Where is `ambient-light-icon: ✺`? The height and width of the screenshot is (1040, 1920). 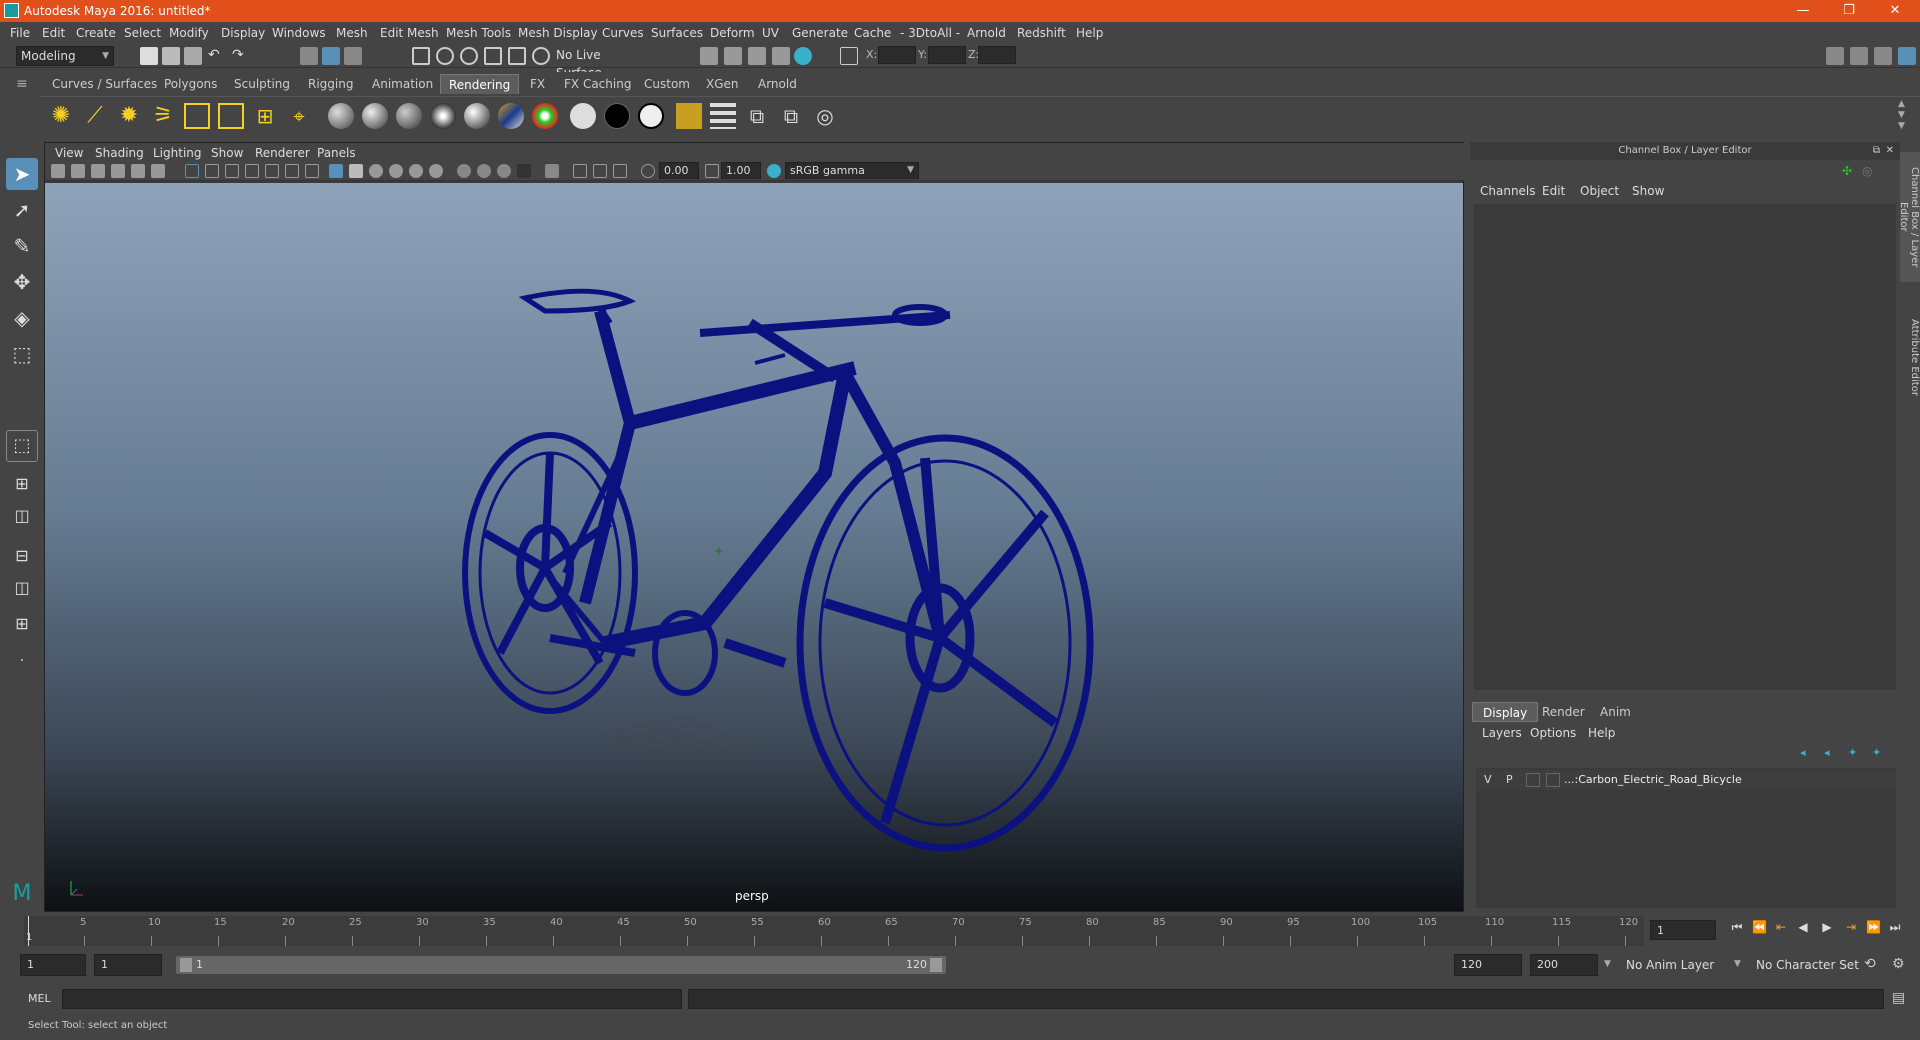
ambient-light-icon: ✺ is located at coordinates (61, 116).